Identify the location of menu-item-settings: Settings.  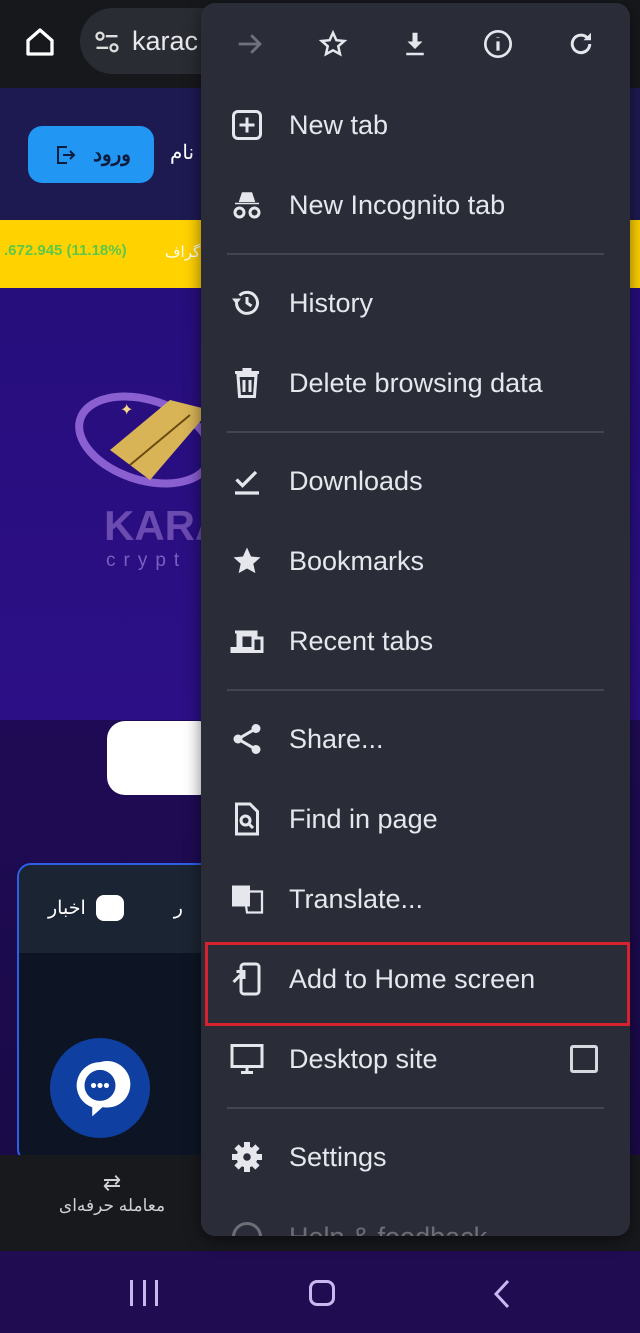
(415, 1157).